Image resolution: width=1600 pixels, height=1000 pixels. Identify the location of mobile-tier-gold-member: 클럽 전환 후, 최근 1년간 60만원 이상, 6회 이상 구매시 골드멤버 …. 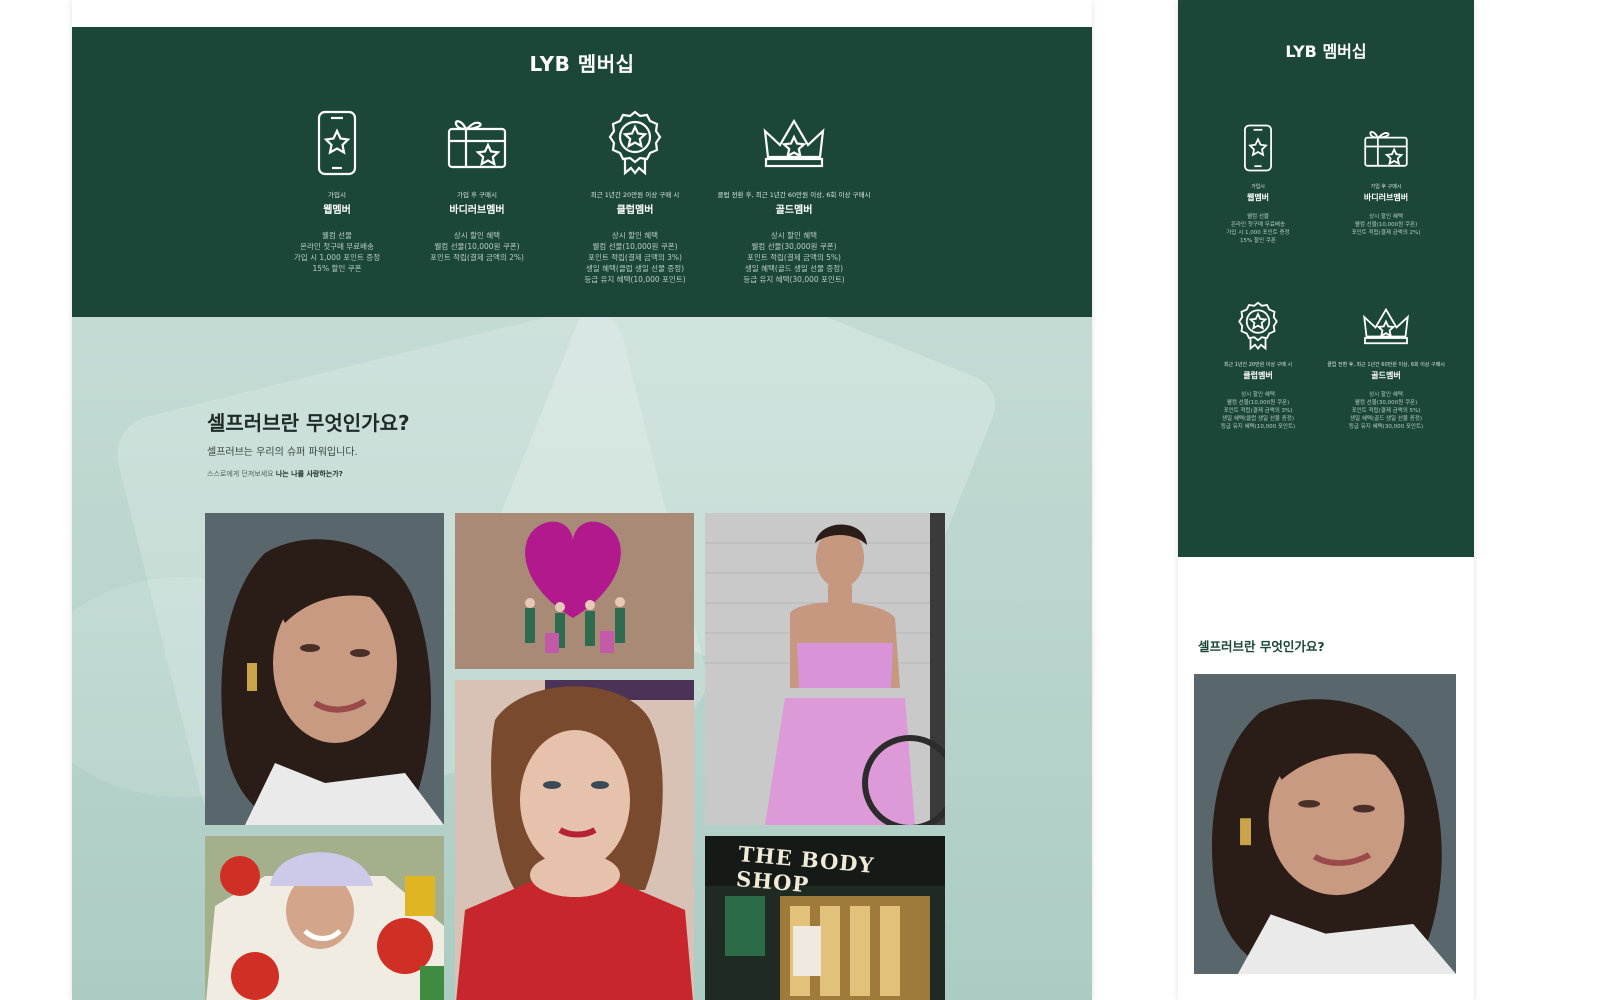
(1386, 363).